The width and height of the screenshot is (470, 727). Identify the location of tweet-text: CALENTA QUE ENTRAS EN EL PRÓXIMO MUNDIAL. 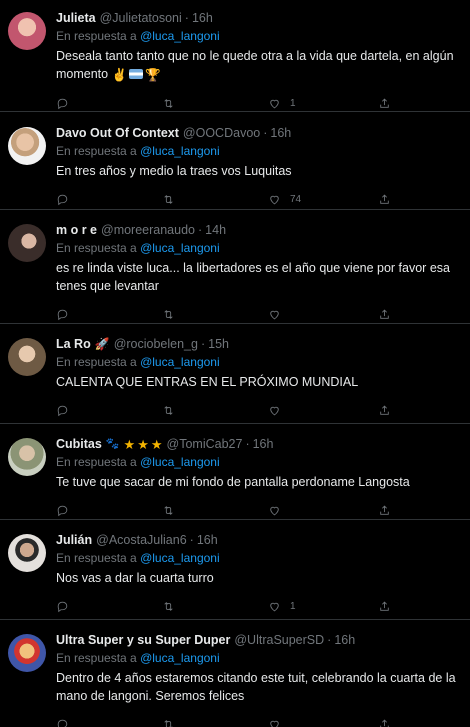
(207, 382).